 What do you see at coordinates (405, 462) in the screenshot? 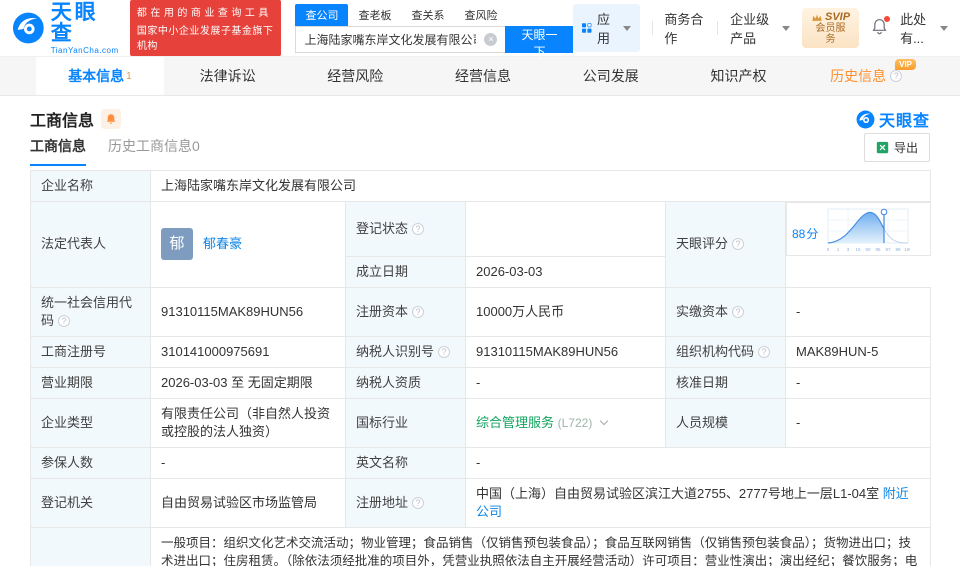
I see `english-name-label: 英文名称` at bounding box center [405, 462].